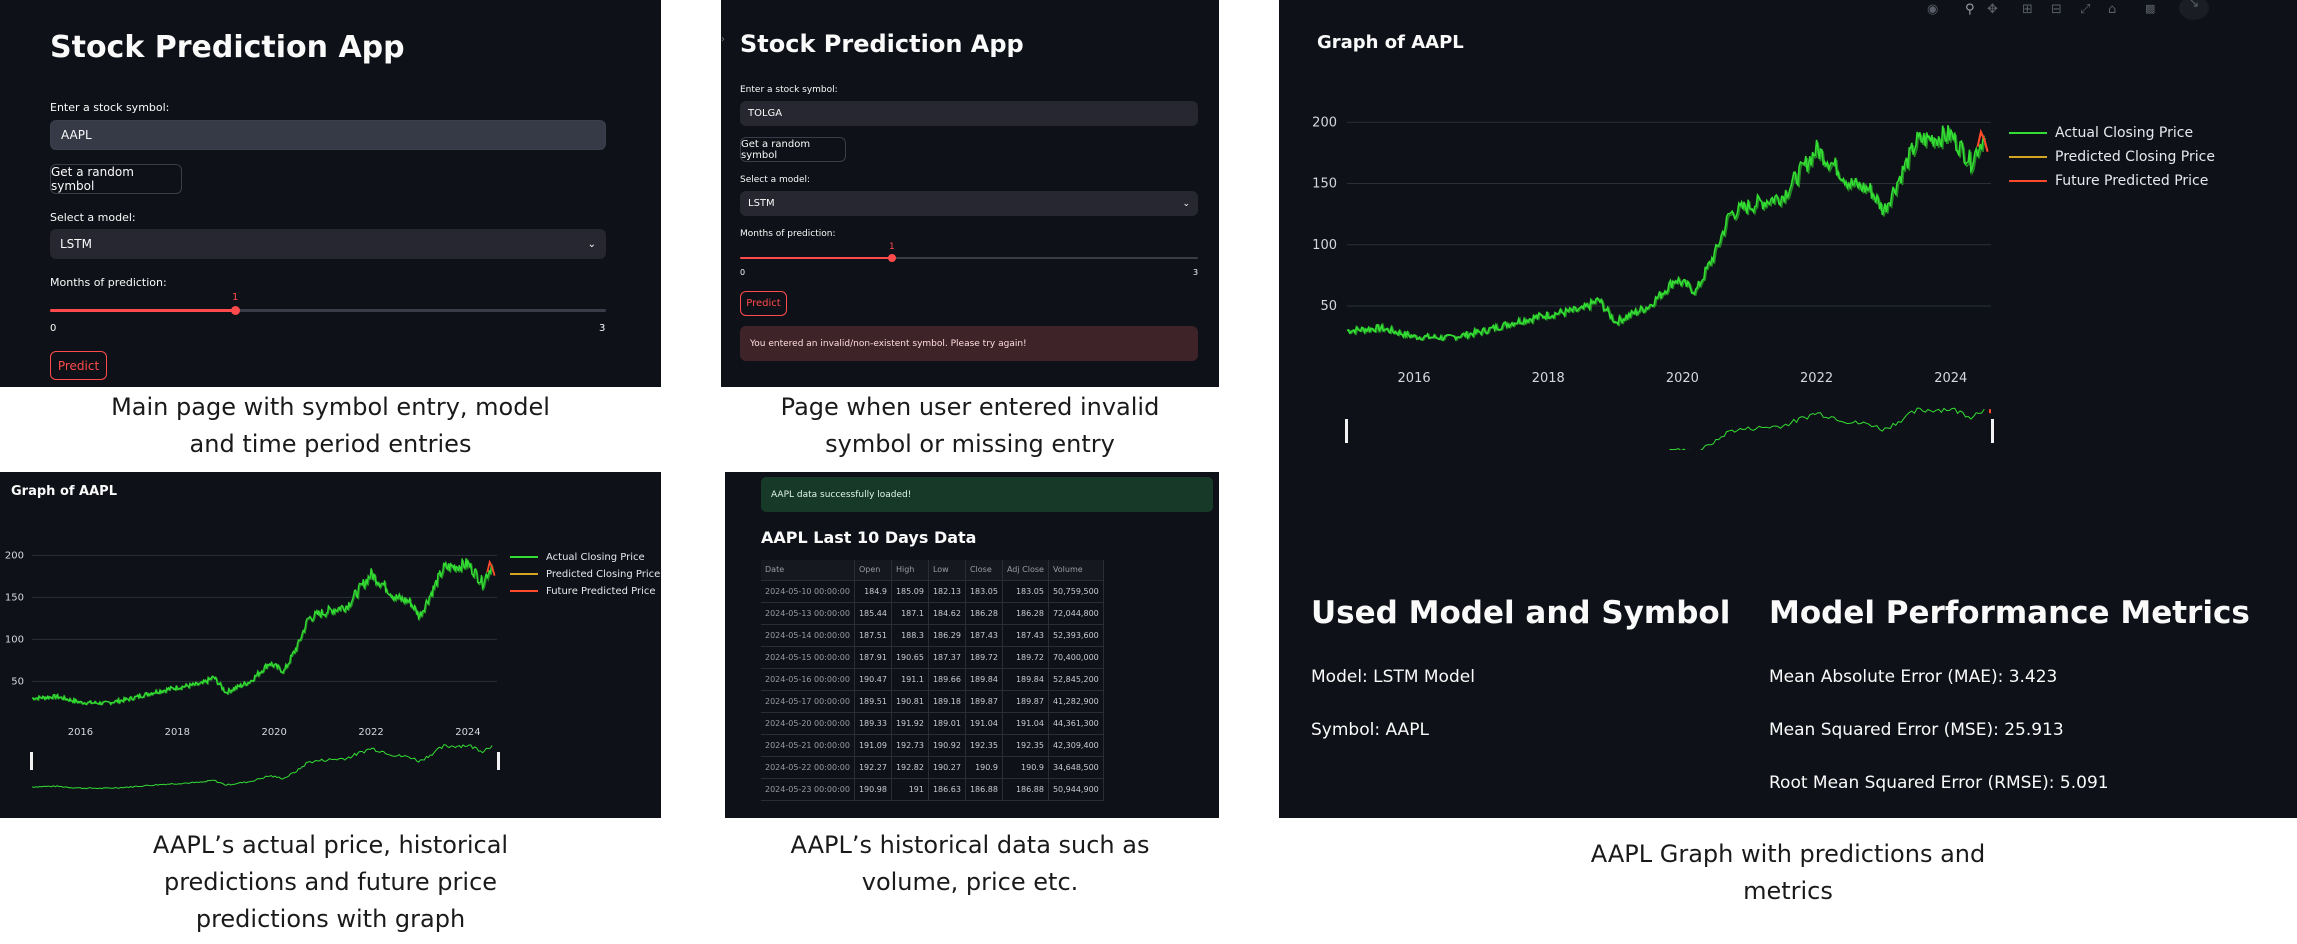 The width and height of the screenshot is (2297, 944). Describe the element at coordinates (984, 657) in the screenshot. I see `table-cell: 189.72` at that location.